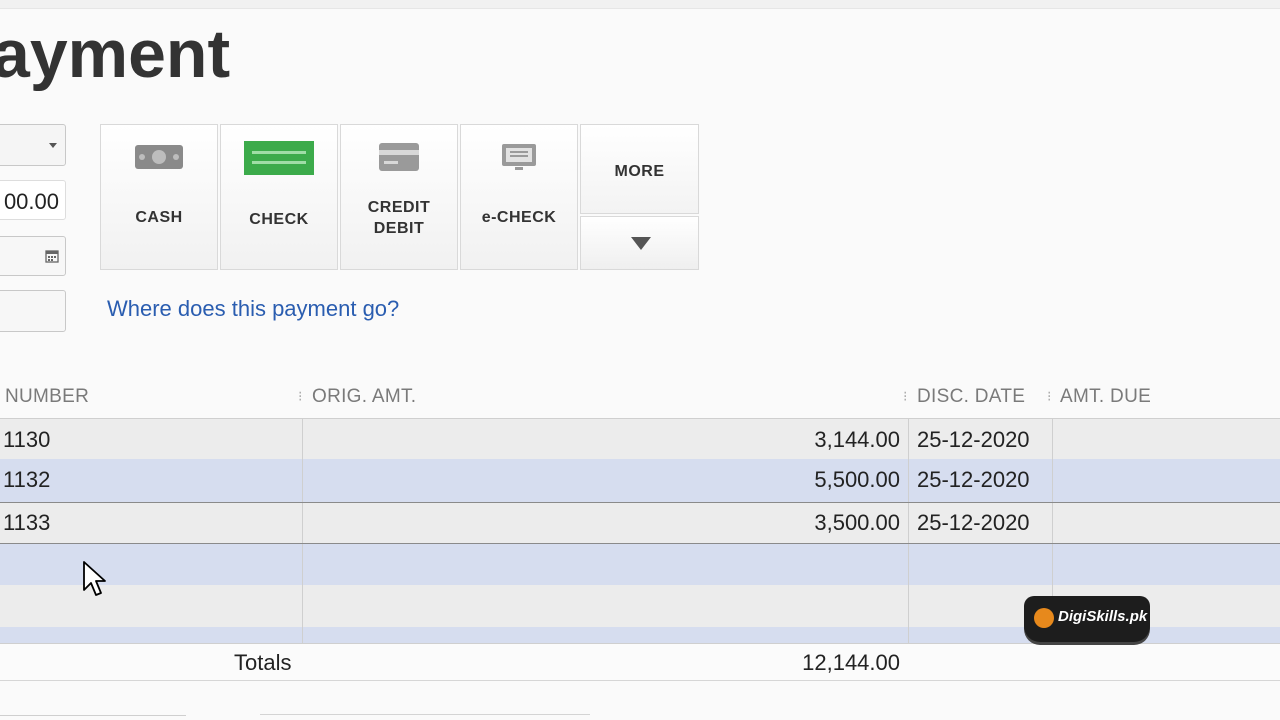 The image size is (1280, 720). What do you see at coordinates (640, 662) in the screenshot?
I see `totals-row: Totals 12,144.00` at bounding box center [640, 662].